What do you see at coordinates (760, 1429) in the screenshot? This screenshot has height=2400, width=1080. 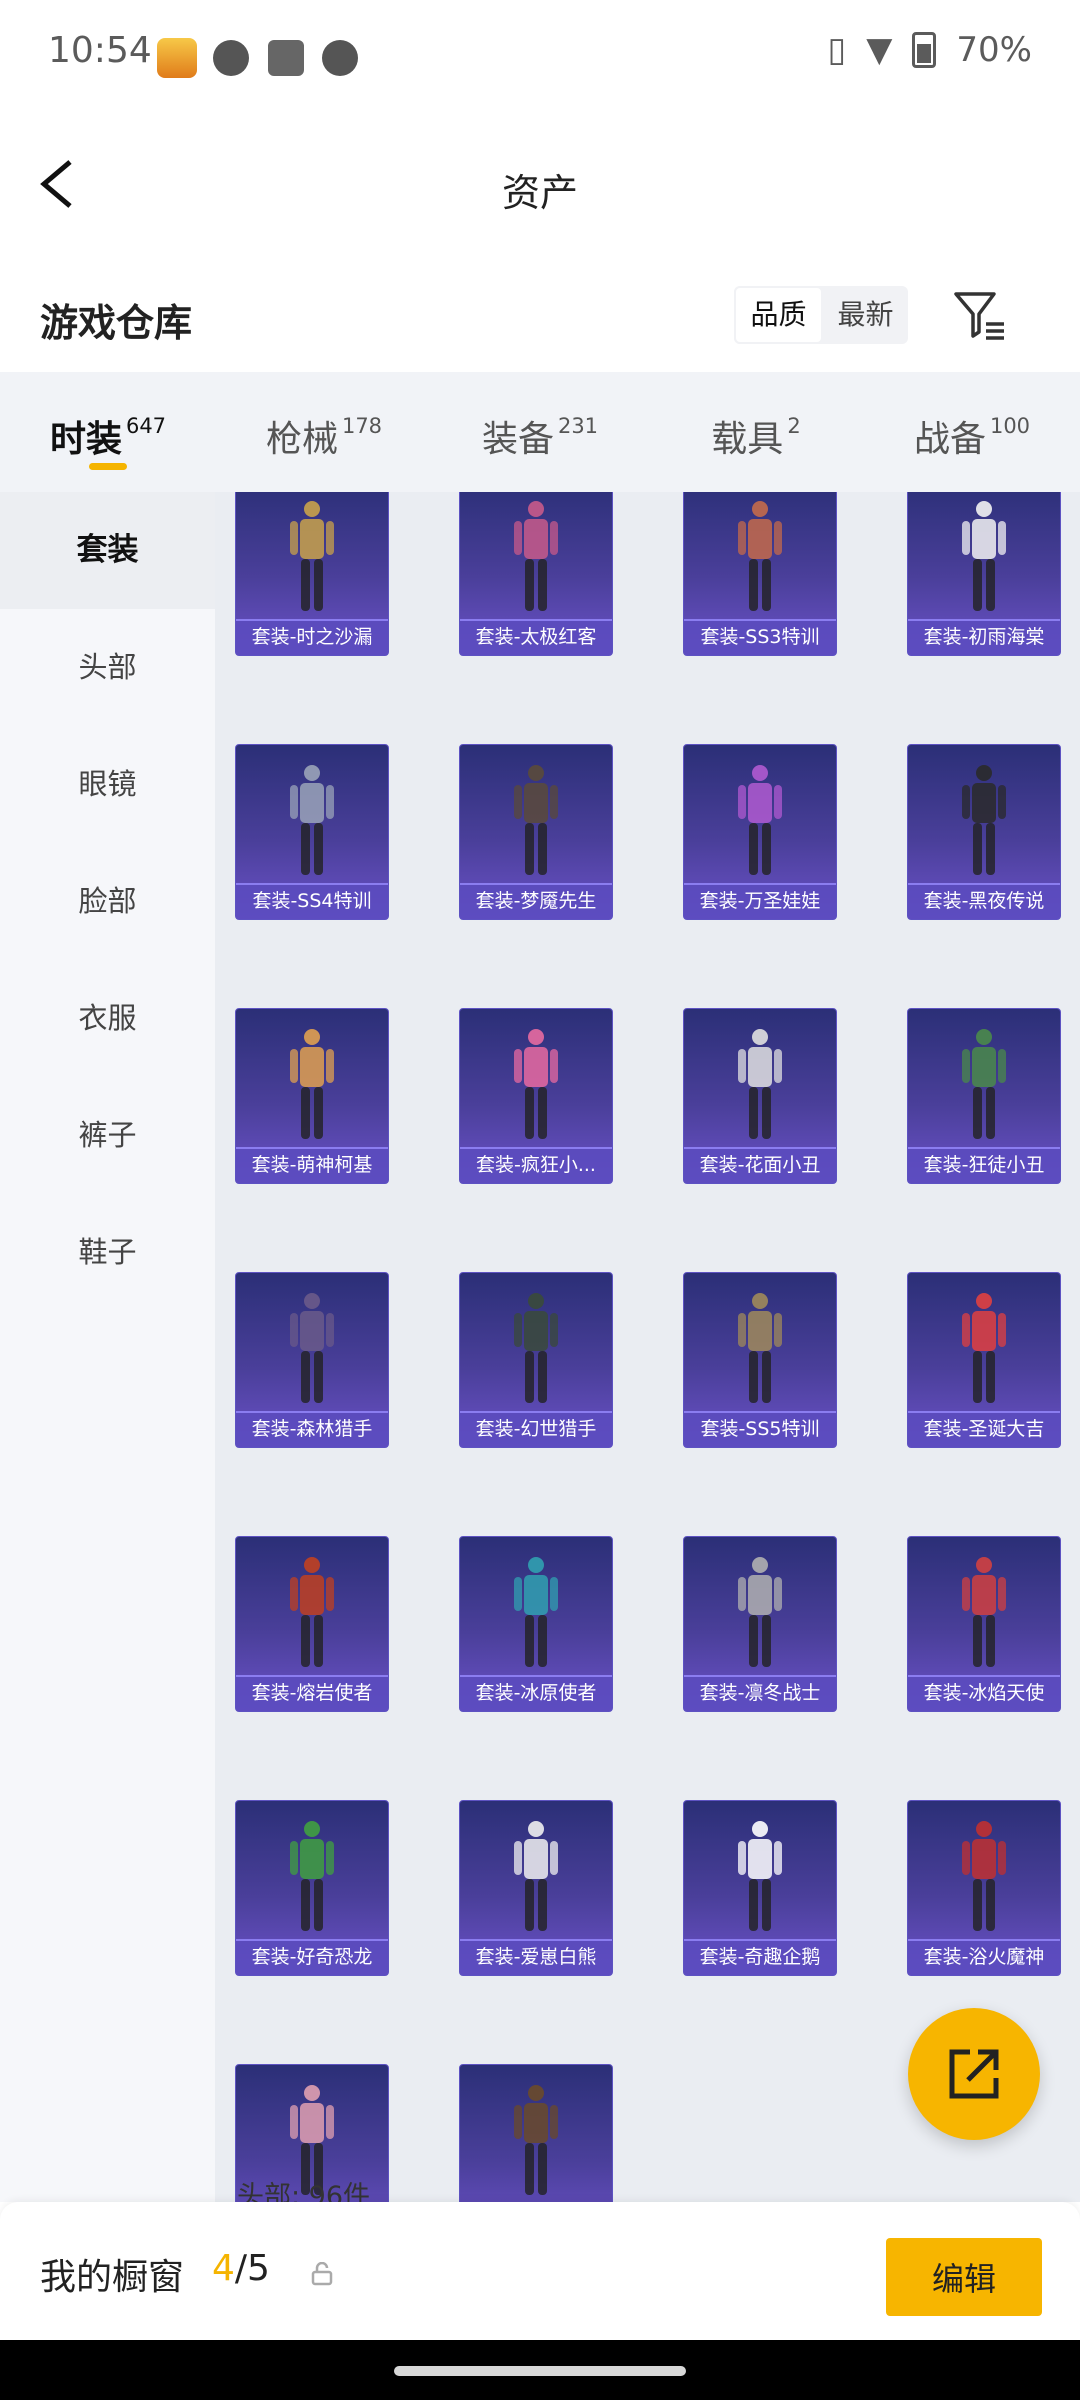 I see `item-label: 套装-SS5特训` at bounding box center [760, 1429].